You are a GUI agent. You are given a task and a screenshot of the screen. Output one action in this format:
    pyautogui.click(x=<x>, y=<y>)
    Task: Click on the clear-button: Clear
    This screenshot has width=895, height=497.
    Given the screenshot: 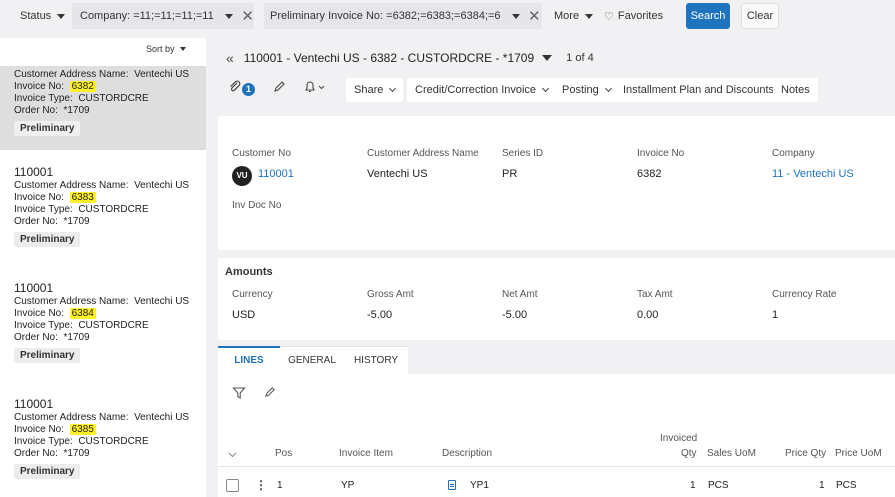 What is the action you would take?
    pyautogui.click(x=760, y=16)
    